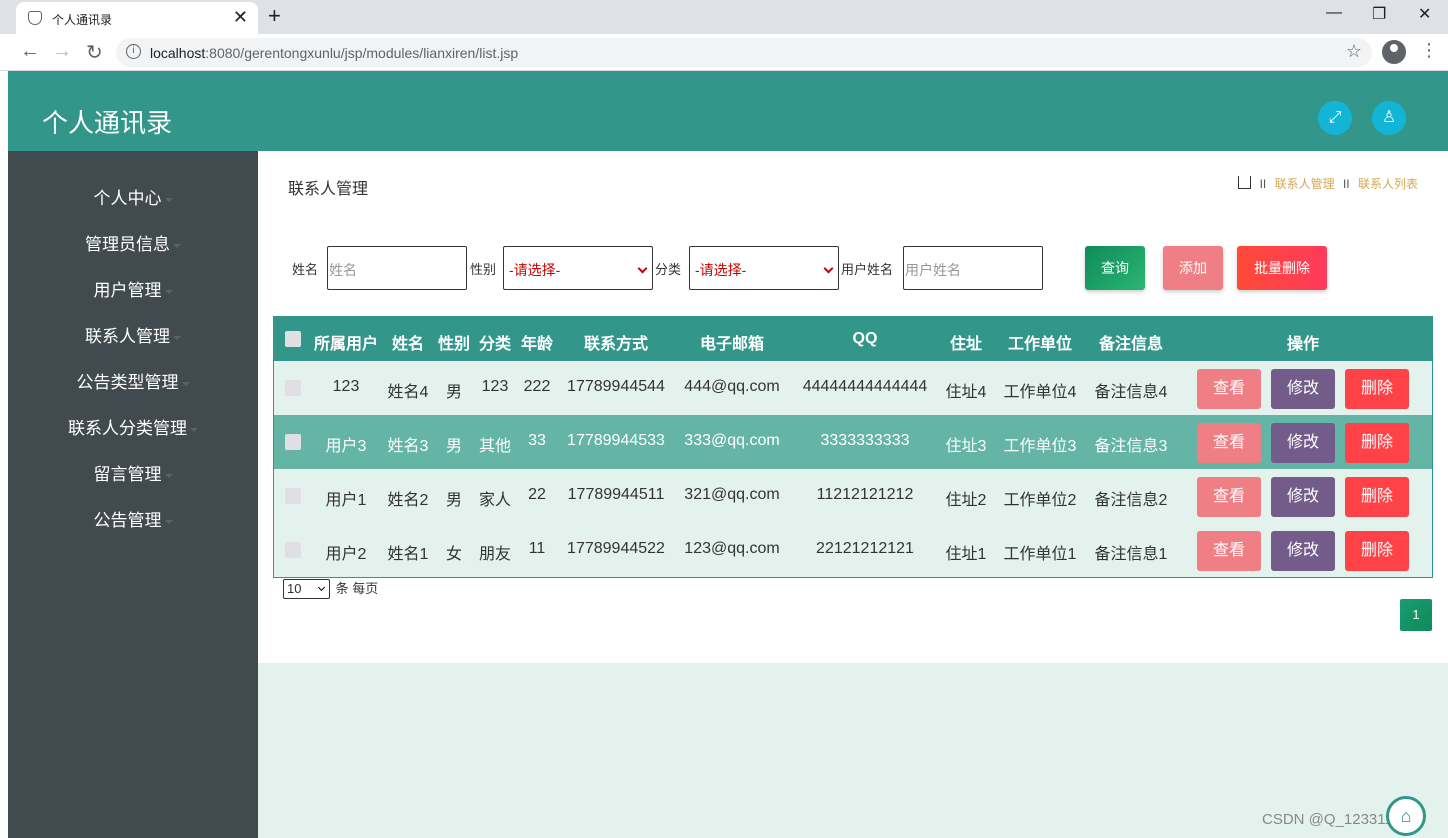  What do you see at coordinates (137, 18) in the screenshot?
I see `browser-tab: 个人通讯录 ✕` at bounding box center [137, 18].